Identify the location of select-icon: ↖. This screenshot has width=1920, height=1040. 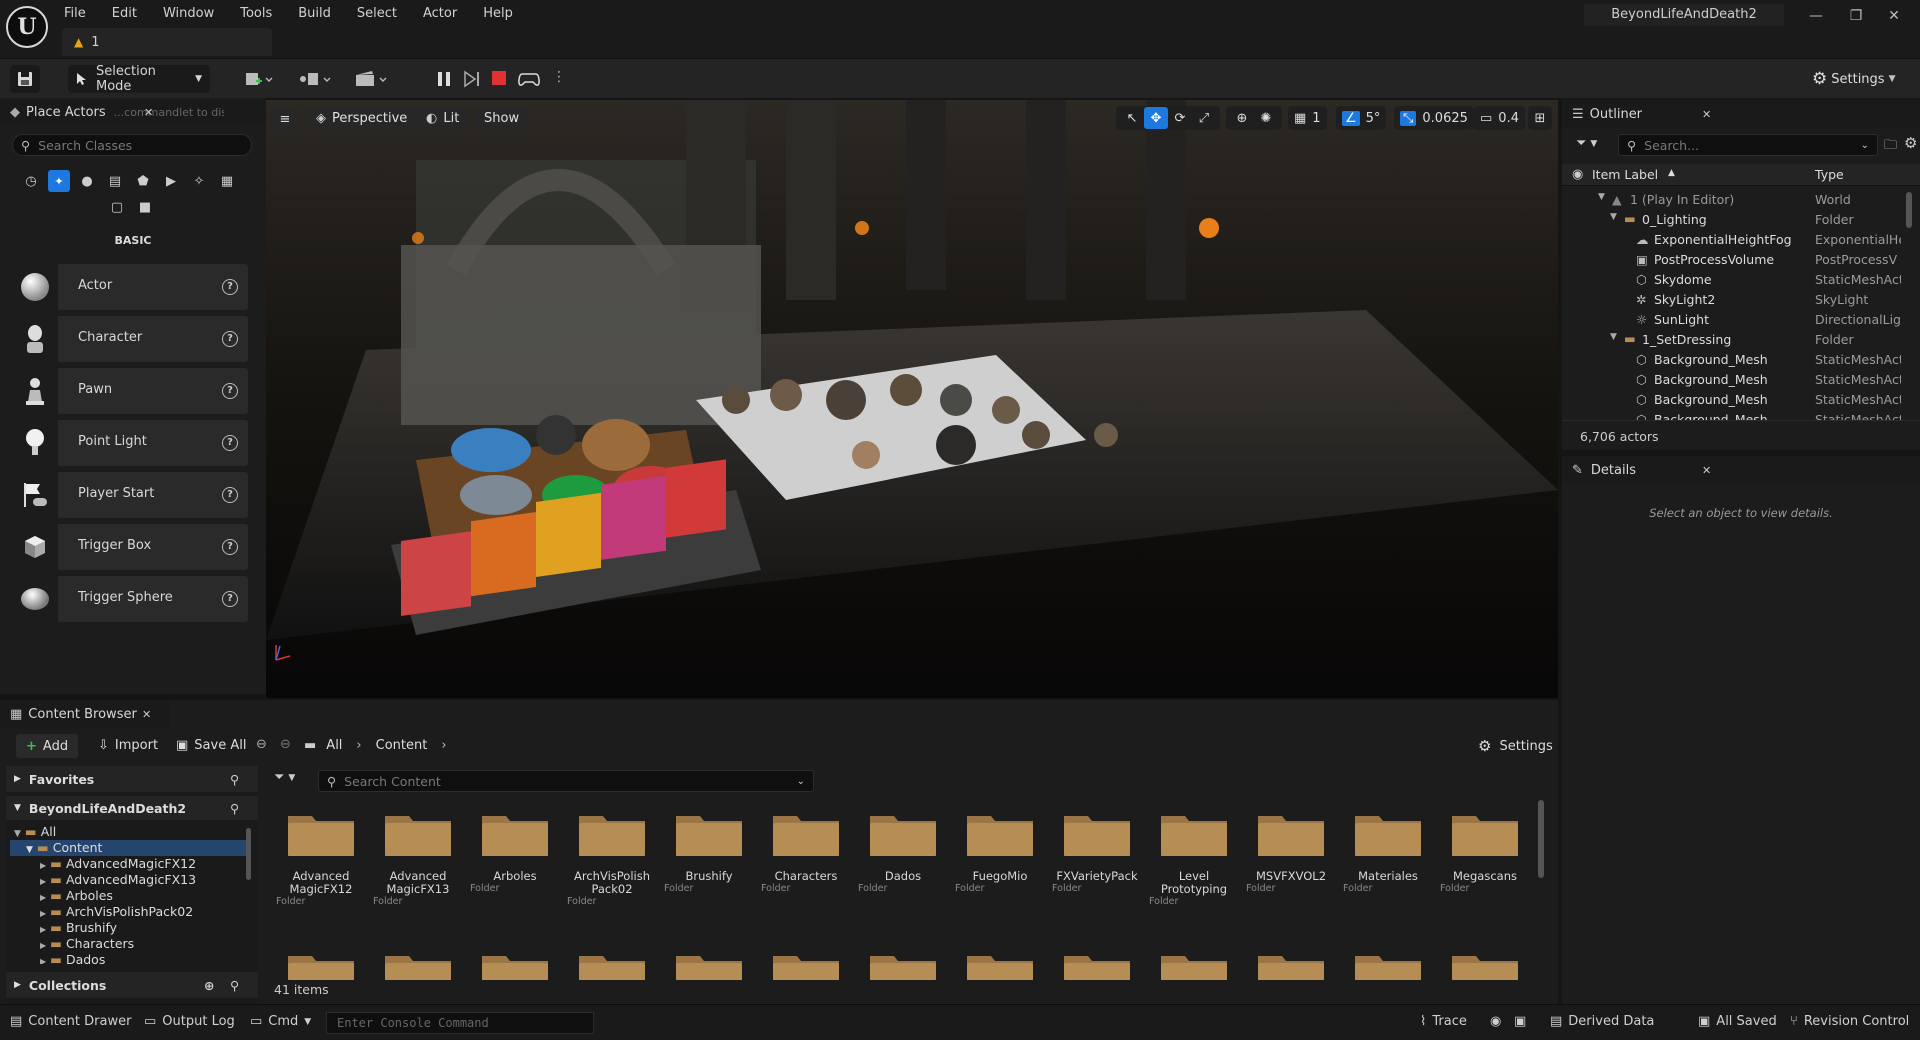
(1132, 118).